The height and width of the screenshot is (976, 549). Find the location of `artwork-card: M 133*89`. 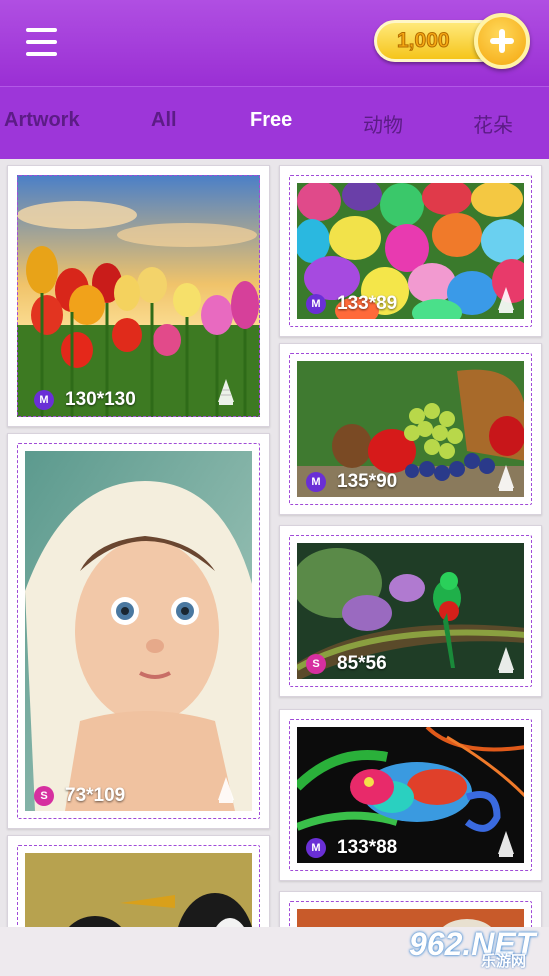

artwork-card: M 133*89 is located at coordinates (410, 251).